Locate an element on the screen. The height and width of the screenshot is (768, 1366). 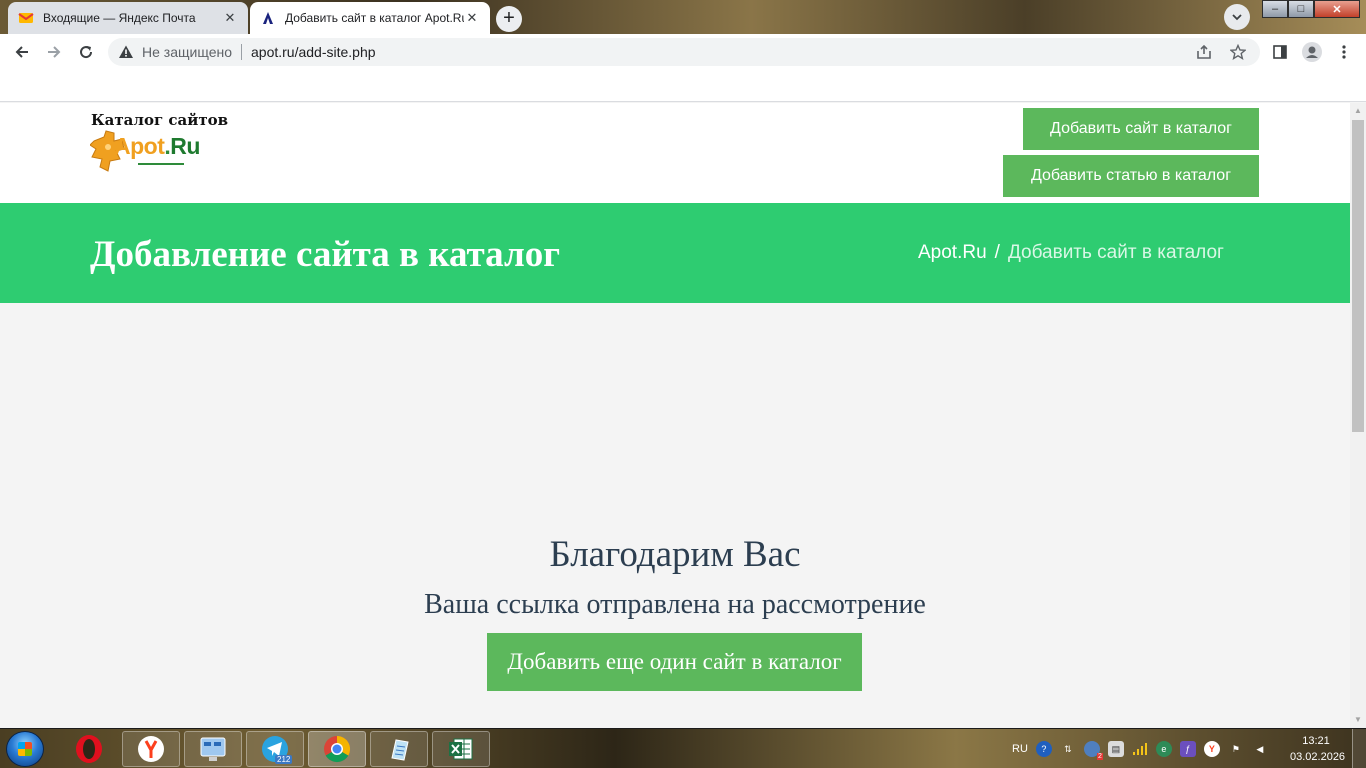
logo-part-ru: Ru is located at coordinates (185, 146).